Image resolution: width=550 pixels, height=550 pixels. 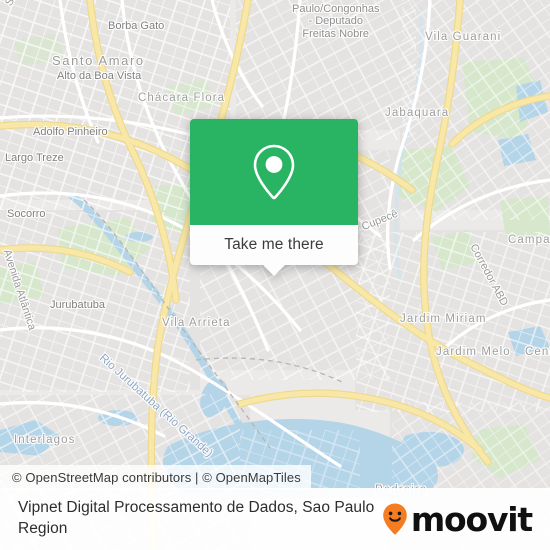 I want to click on moovit-wordmark: moovit, so click(x=471, y=519).